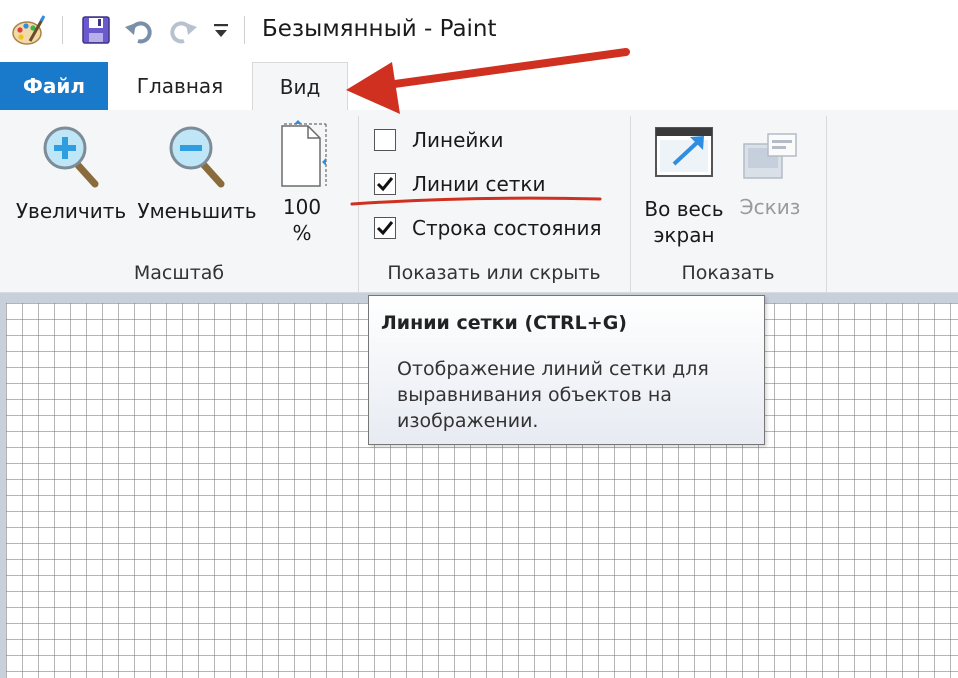 The height and width of the screenshot is (678, 958). Describe the element at coordinates (458, 140) in the screenshot. I see `rulers-label: Линейки` at that location.